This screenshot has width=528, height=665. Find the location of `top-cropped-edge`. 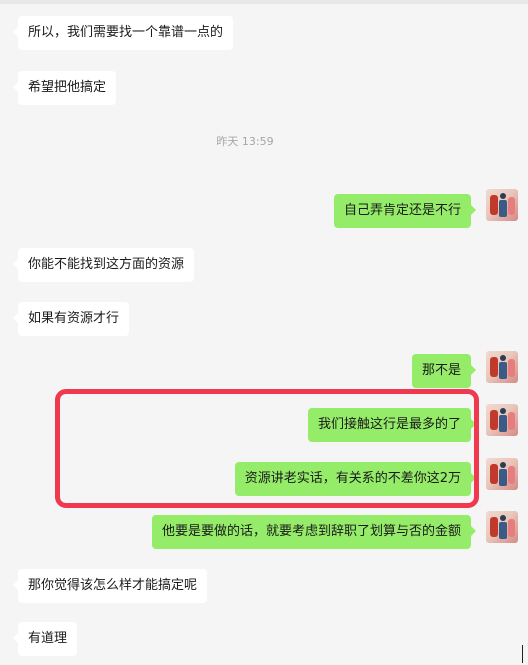

top-cropped-edge is located at coordinates (264, 2).